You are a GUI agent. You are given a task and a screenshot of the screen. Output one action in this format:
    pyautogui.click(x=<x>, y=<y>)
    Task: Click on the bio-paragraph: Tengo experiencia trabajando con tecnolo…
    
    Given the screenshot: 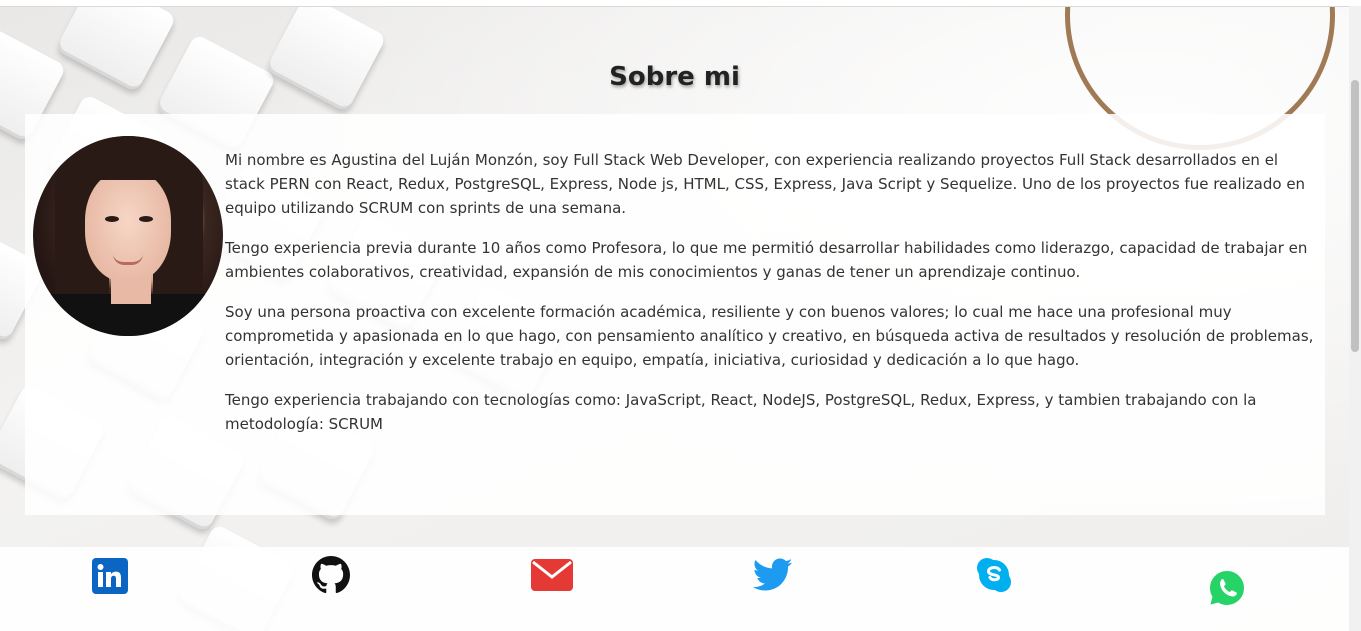 What is the action you would take?
    pyautogui.click(x=741, y=412)
    